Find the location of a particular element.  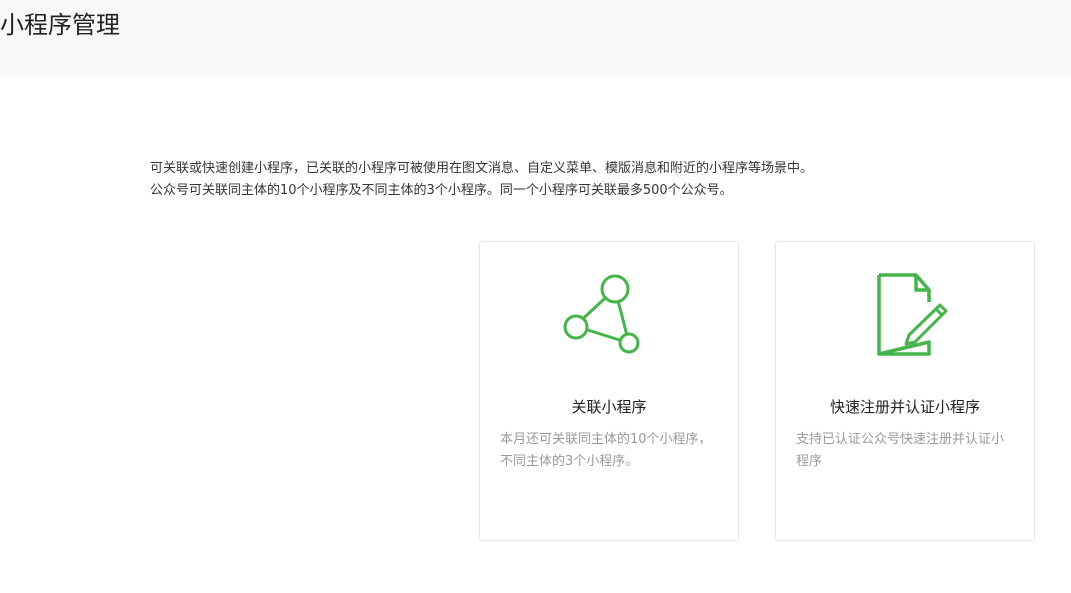

card-title: 关联小程序 is located at coordinates (609, 407).